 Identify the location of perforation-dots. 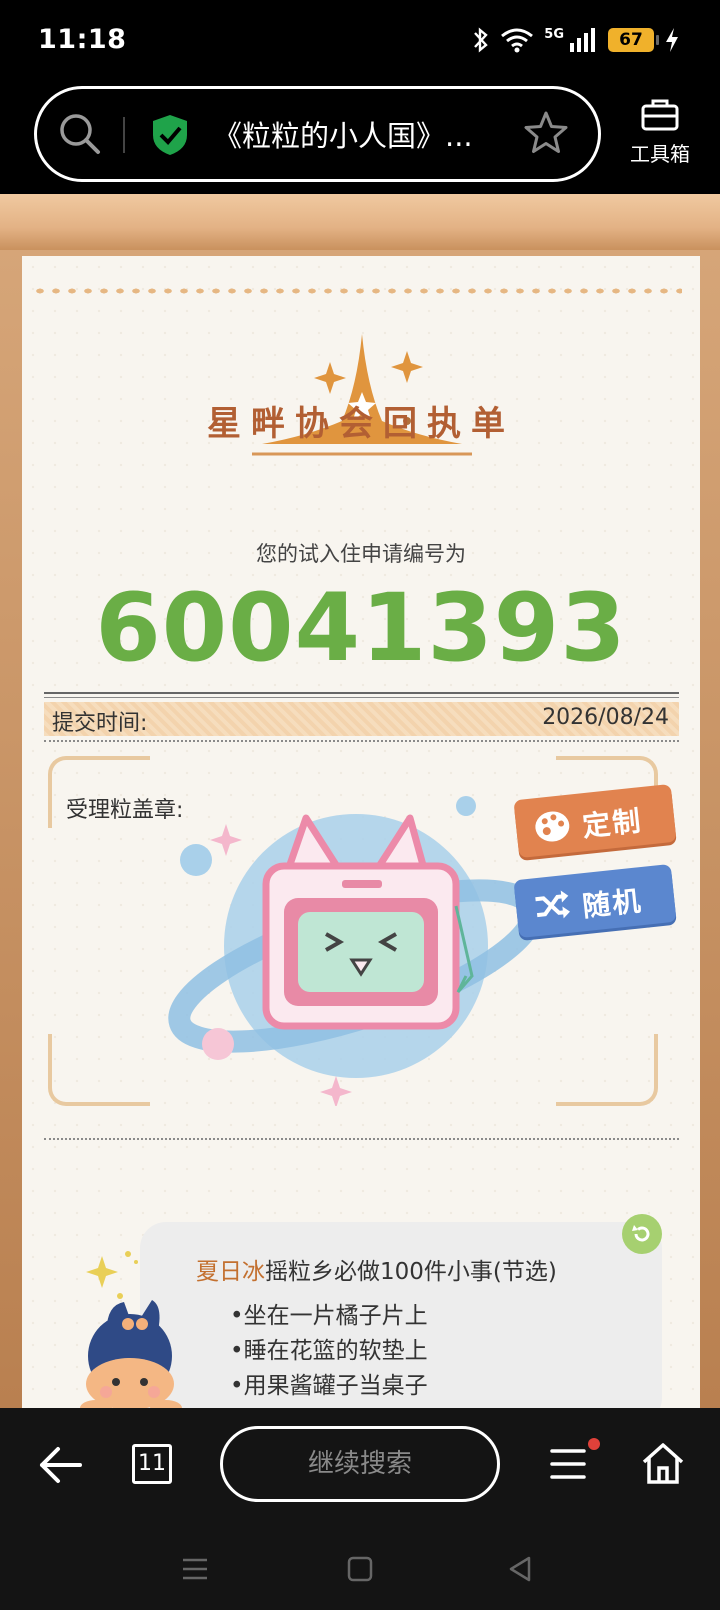
(357, 291).